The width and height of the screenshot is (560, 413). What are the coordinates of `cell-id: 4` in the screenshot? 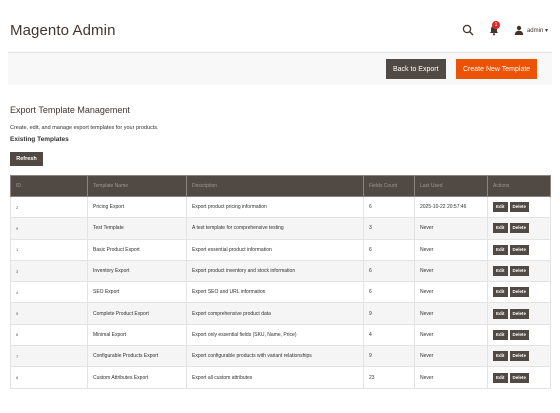 It's located at (49, 292).